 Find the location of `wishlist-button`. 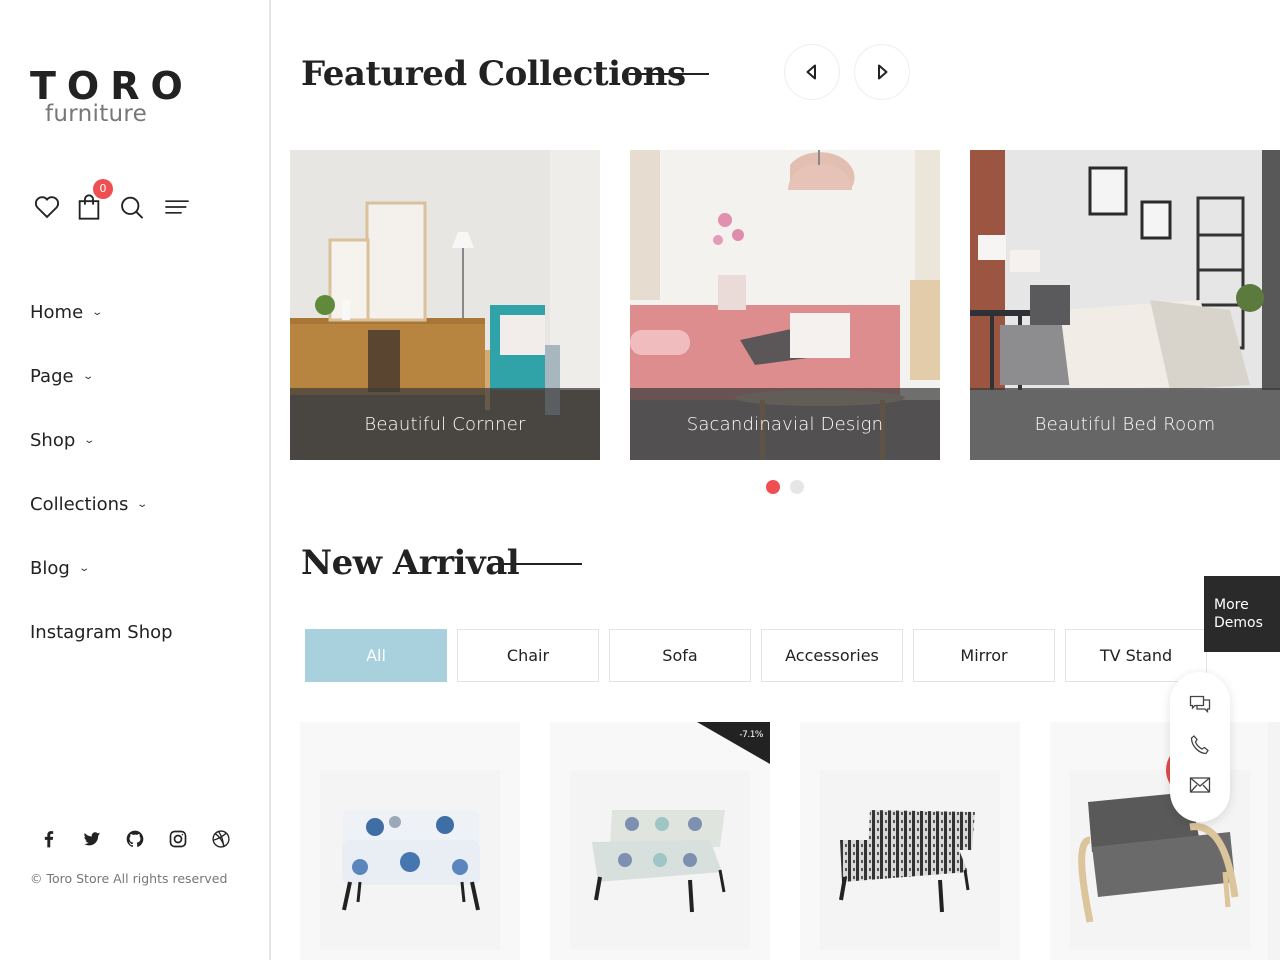

wishlist-button is located at coordinates (47, 207).